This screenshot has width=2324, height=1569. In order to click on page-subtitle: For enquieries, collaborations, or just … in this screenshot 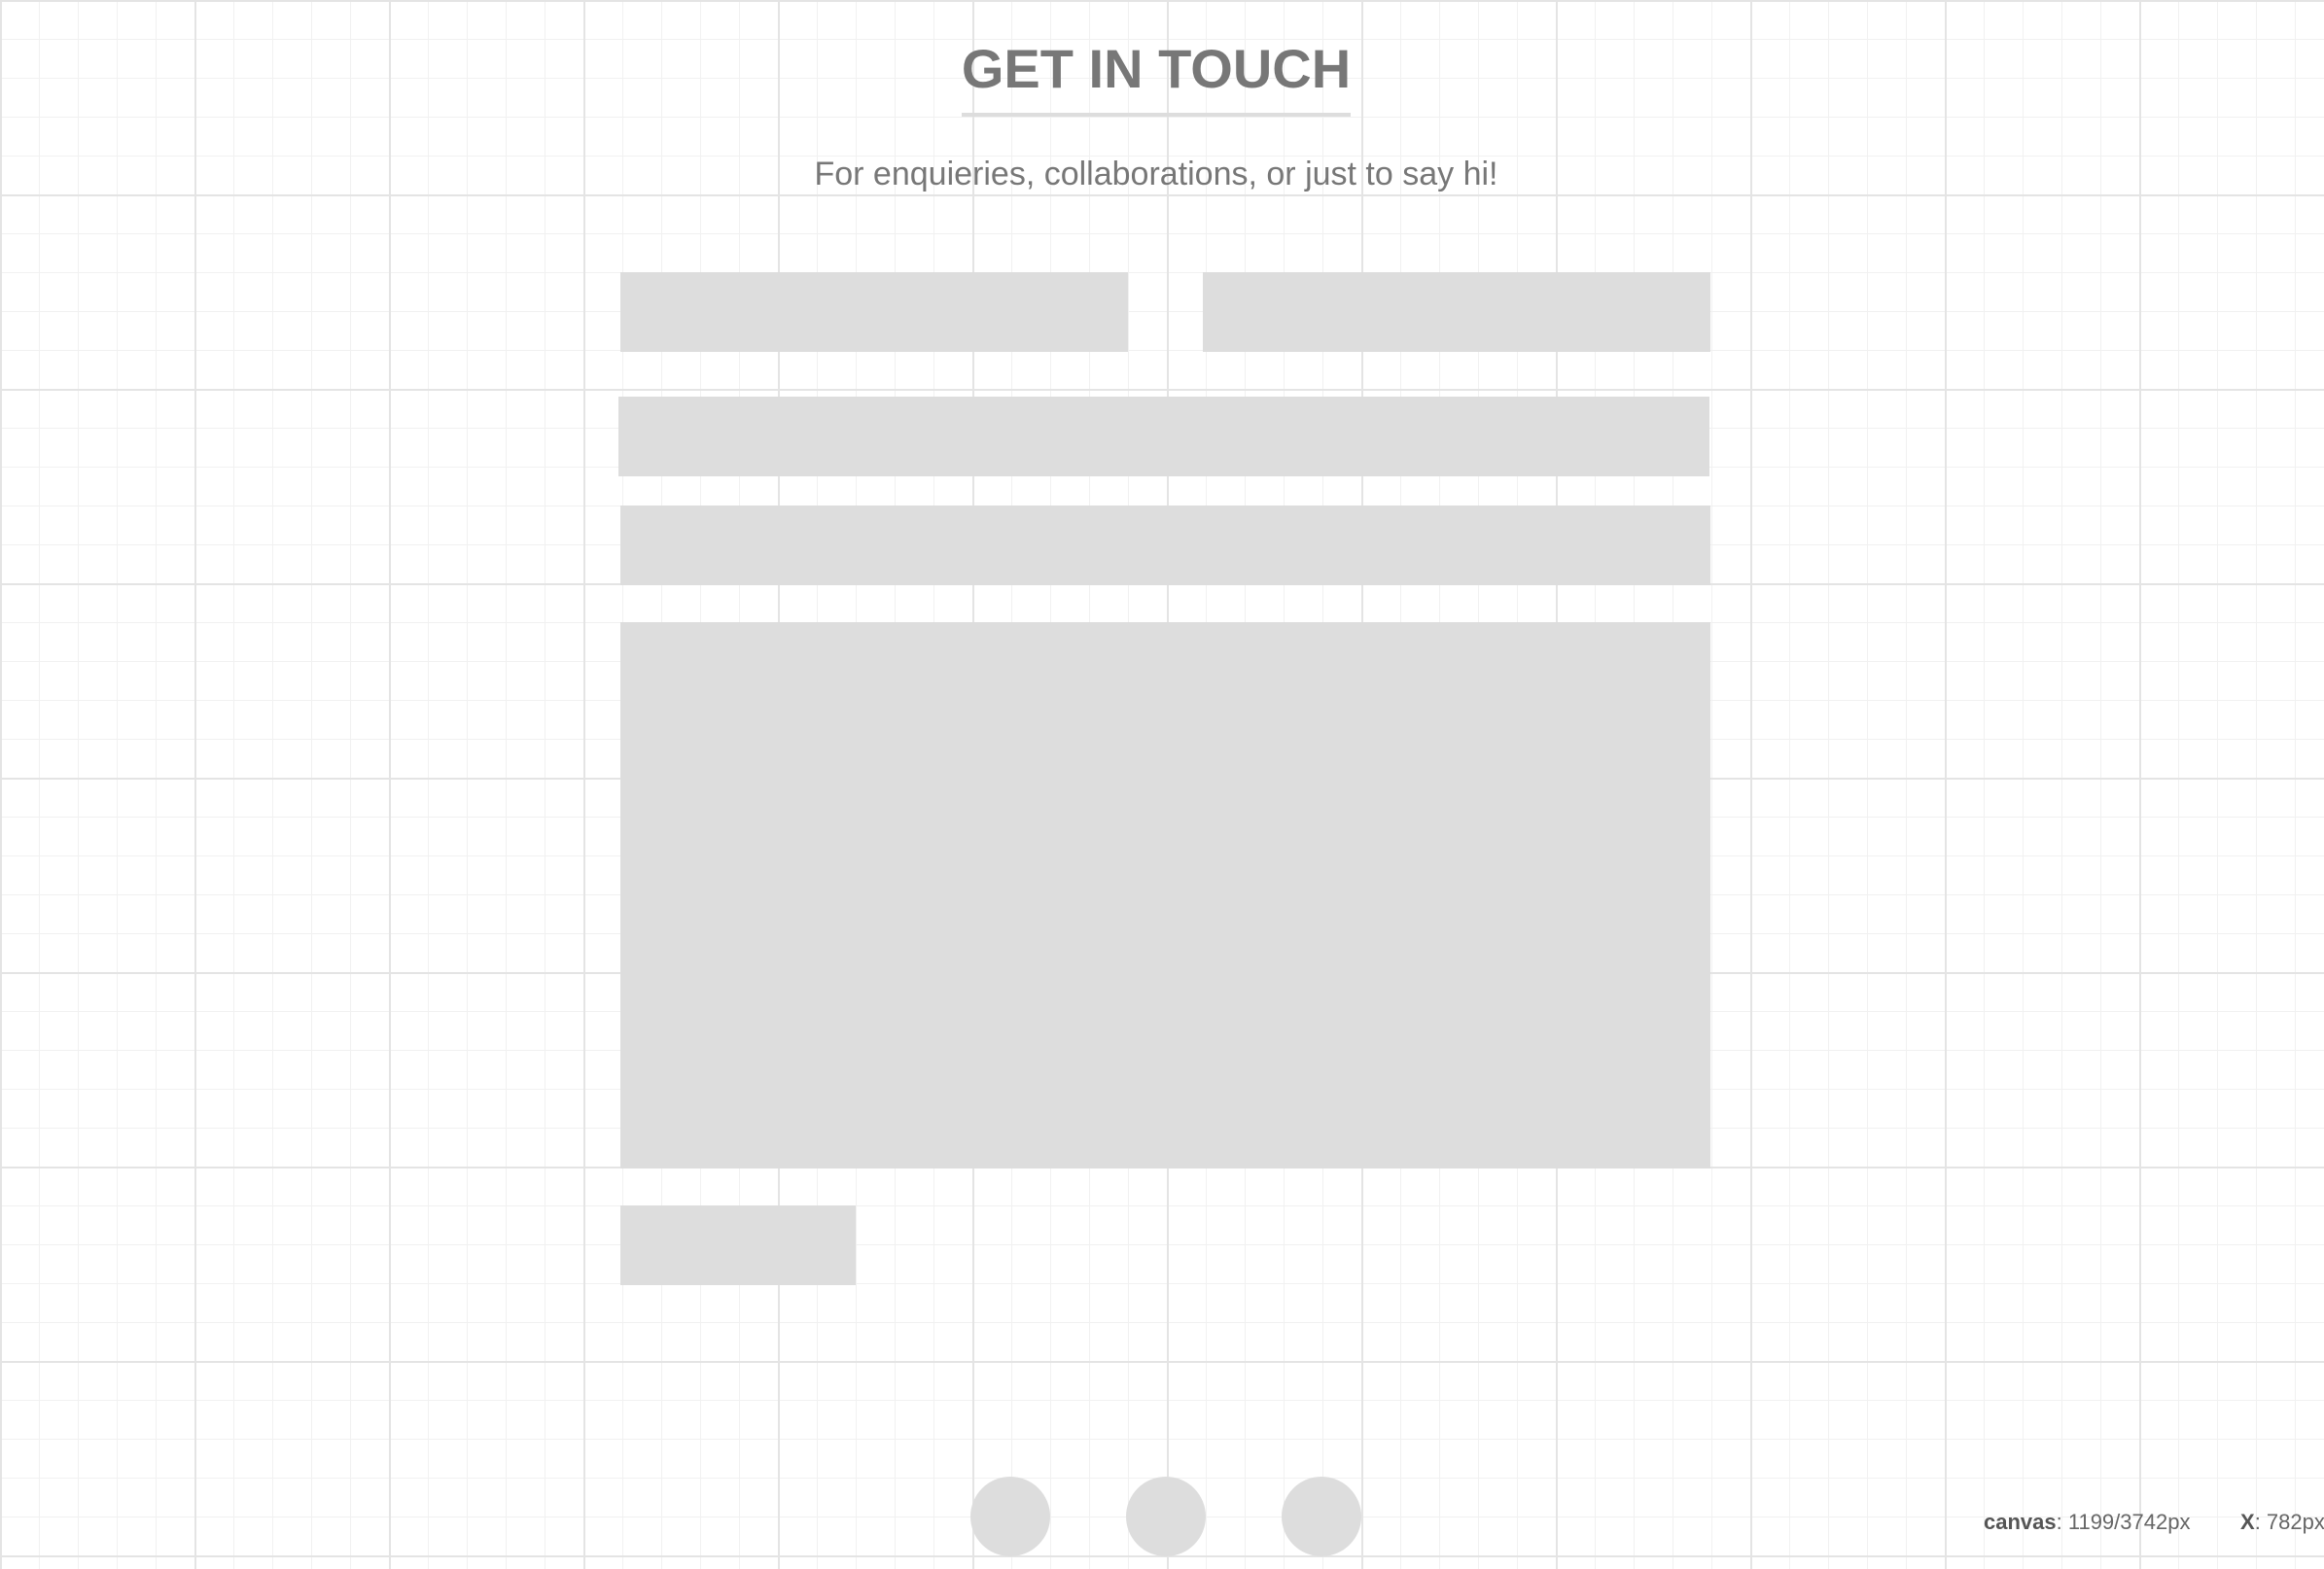, I will do `click(1156, 174)`.